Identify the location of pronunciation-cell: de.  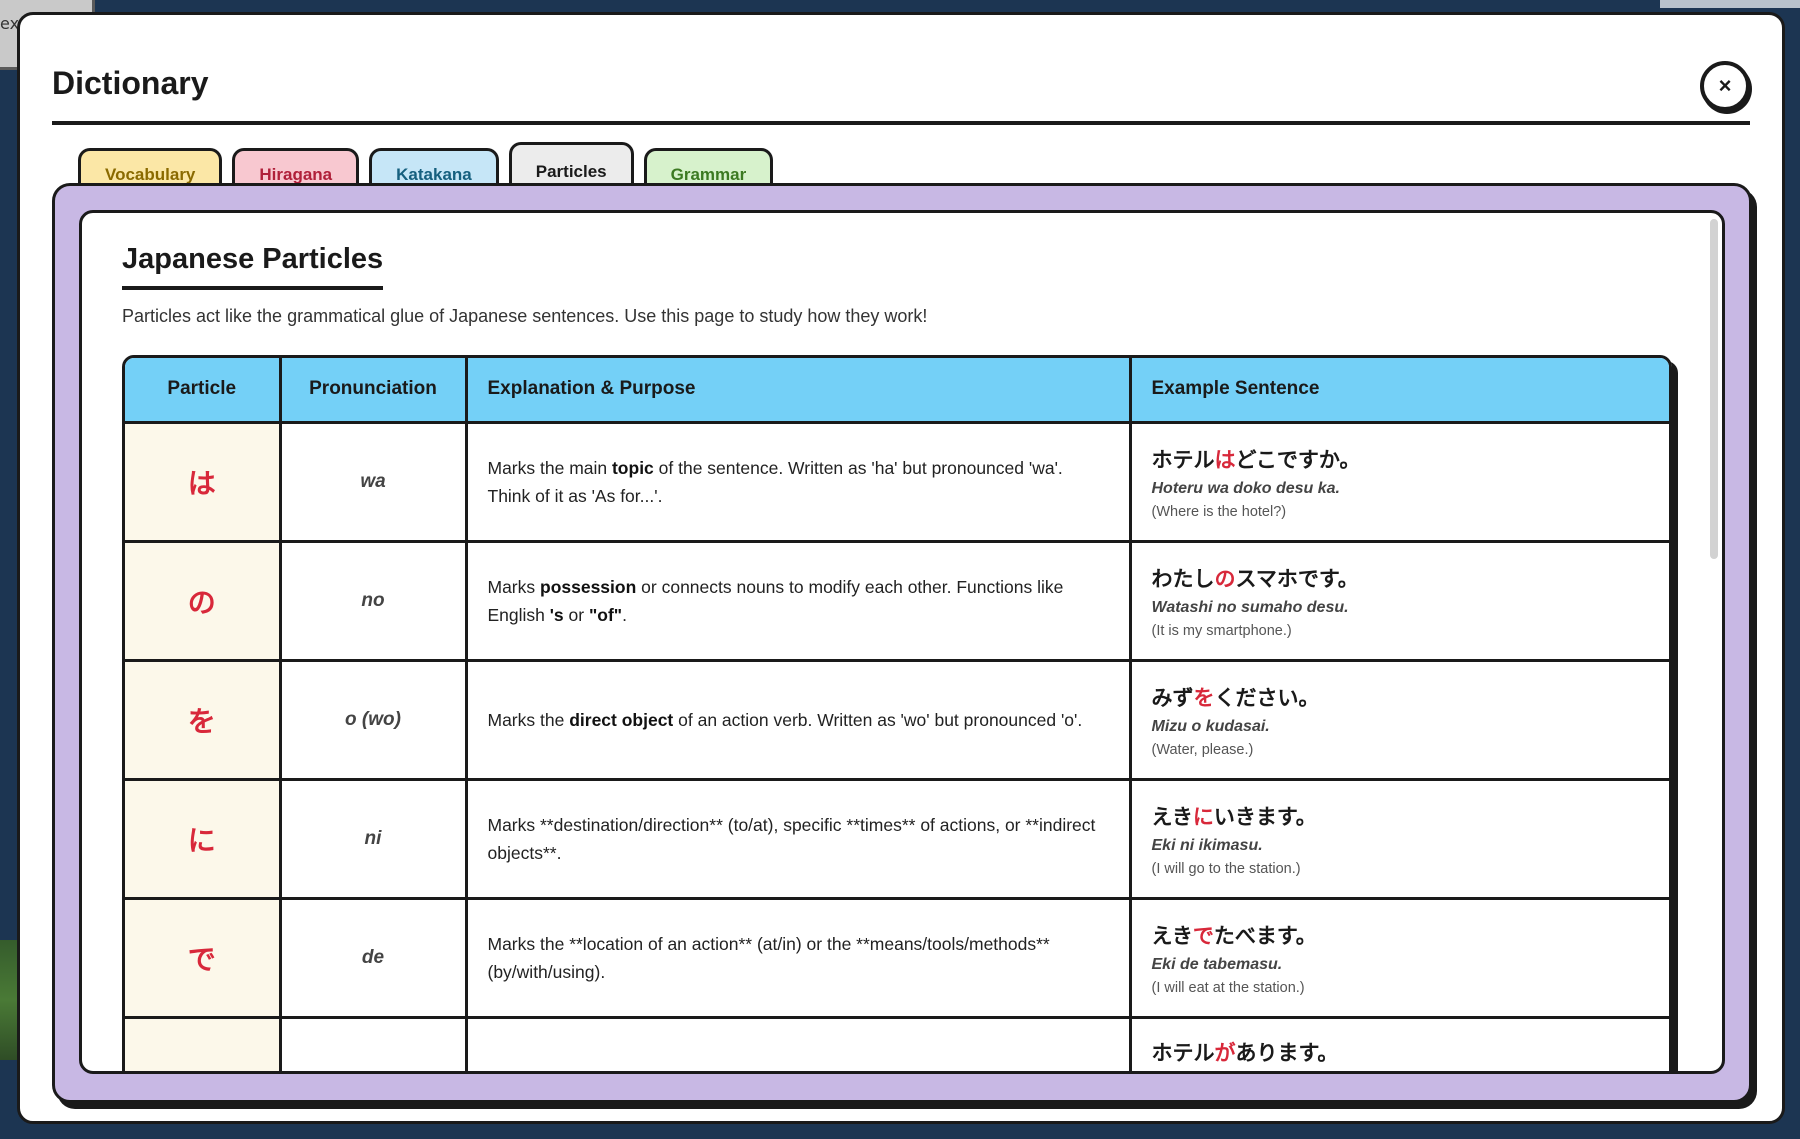
(374, 958).